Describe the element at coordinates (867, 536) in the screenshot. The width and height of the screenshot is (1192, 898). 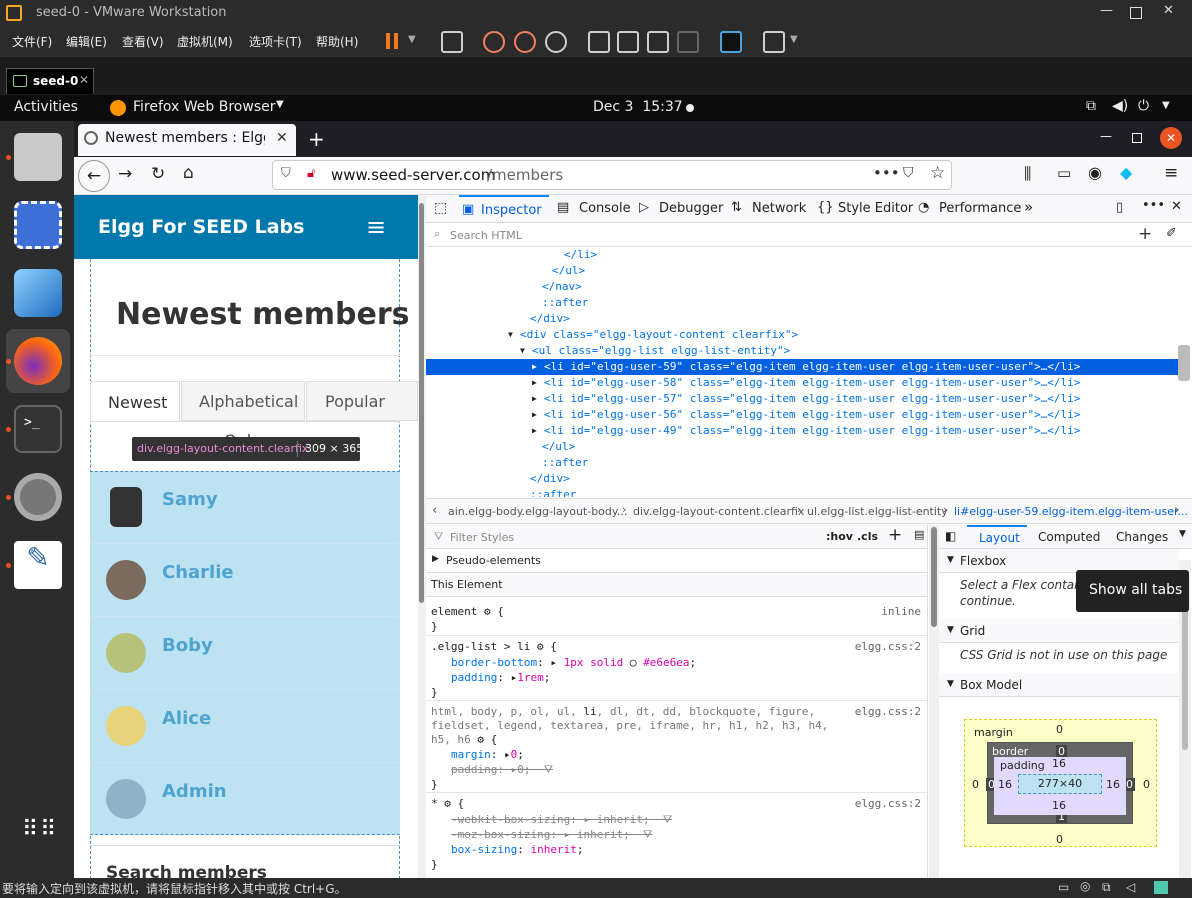
I see `class-toggle-button: .cls` at that location.